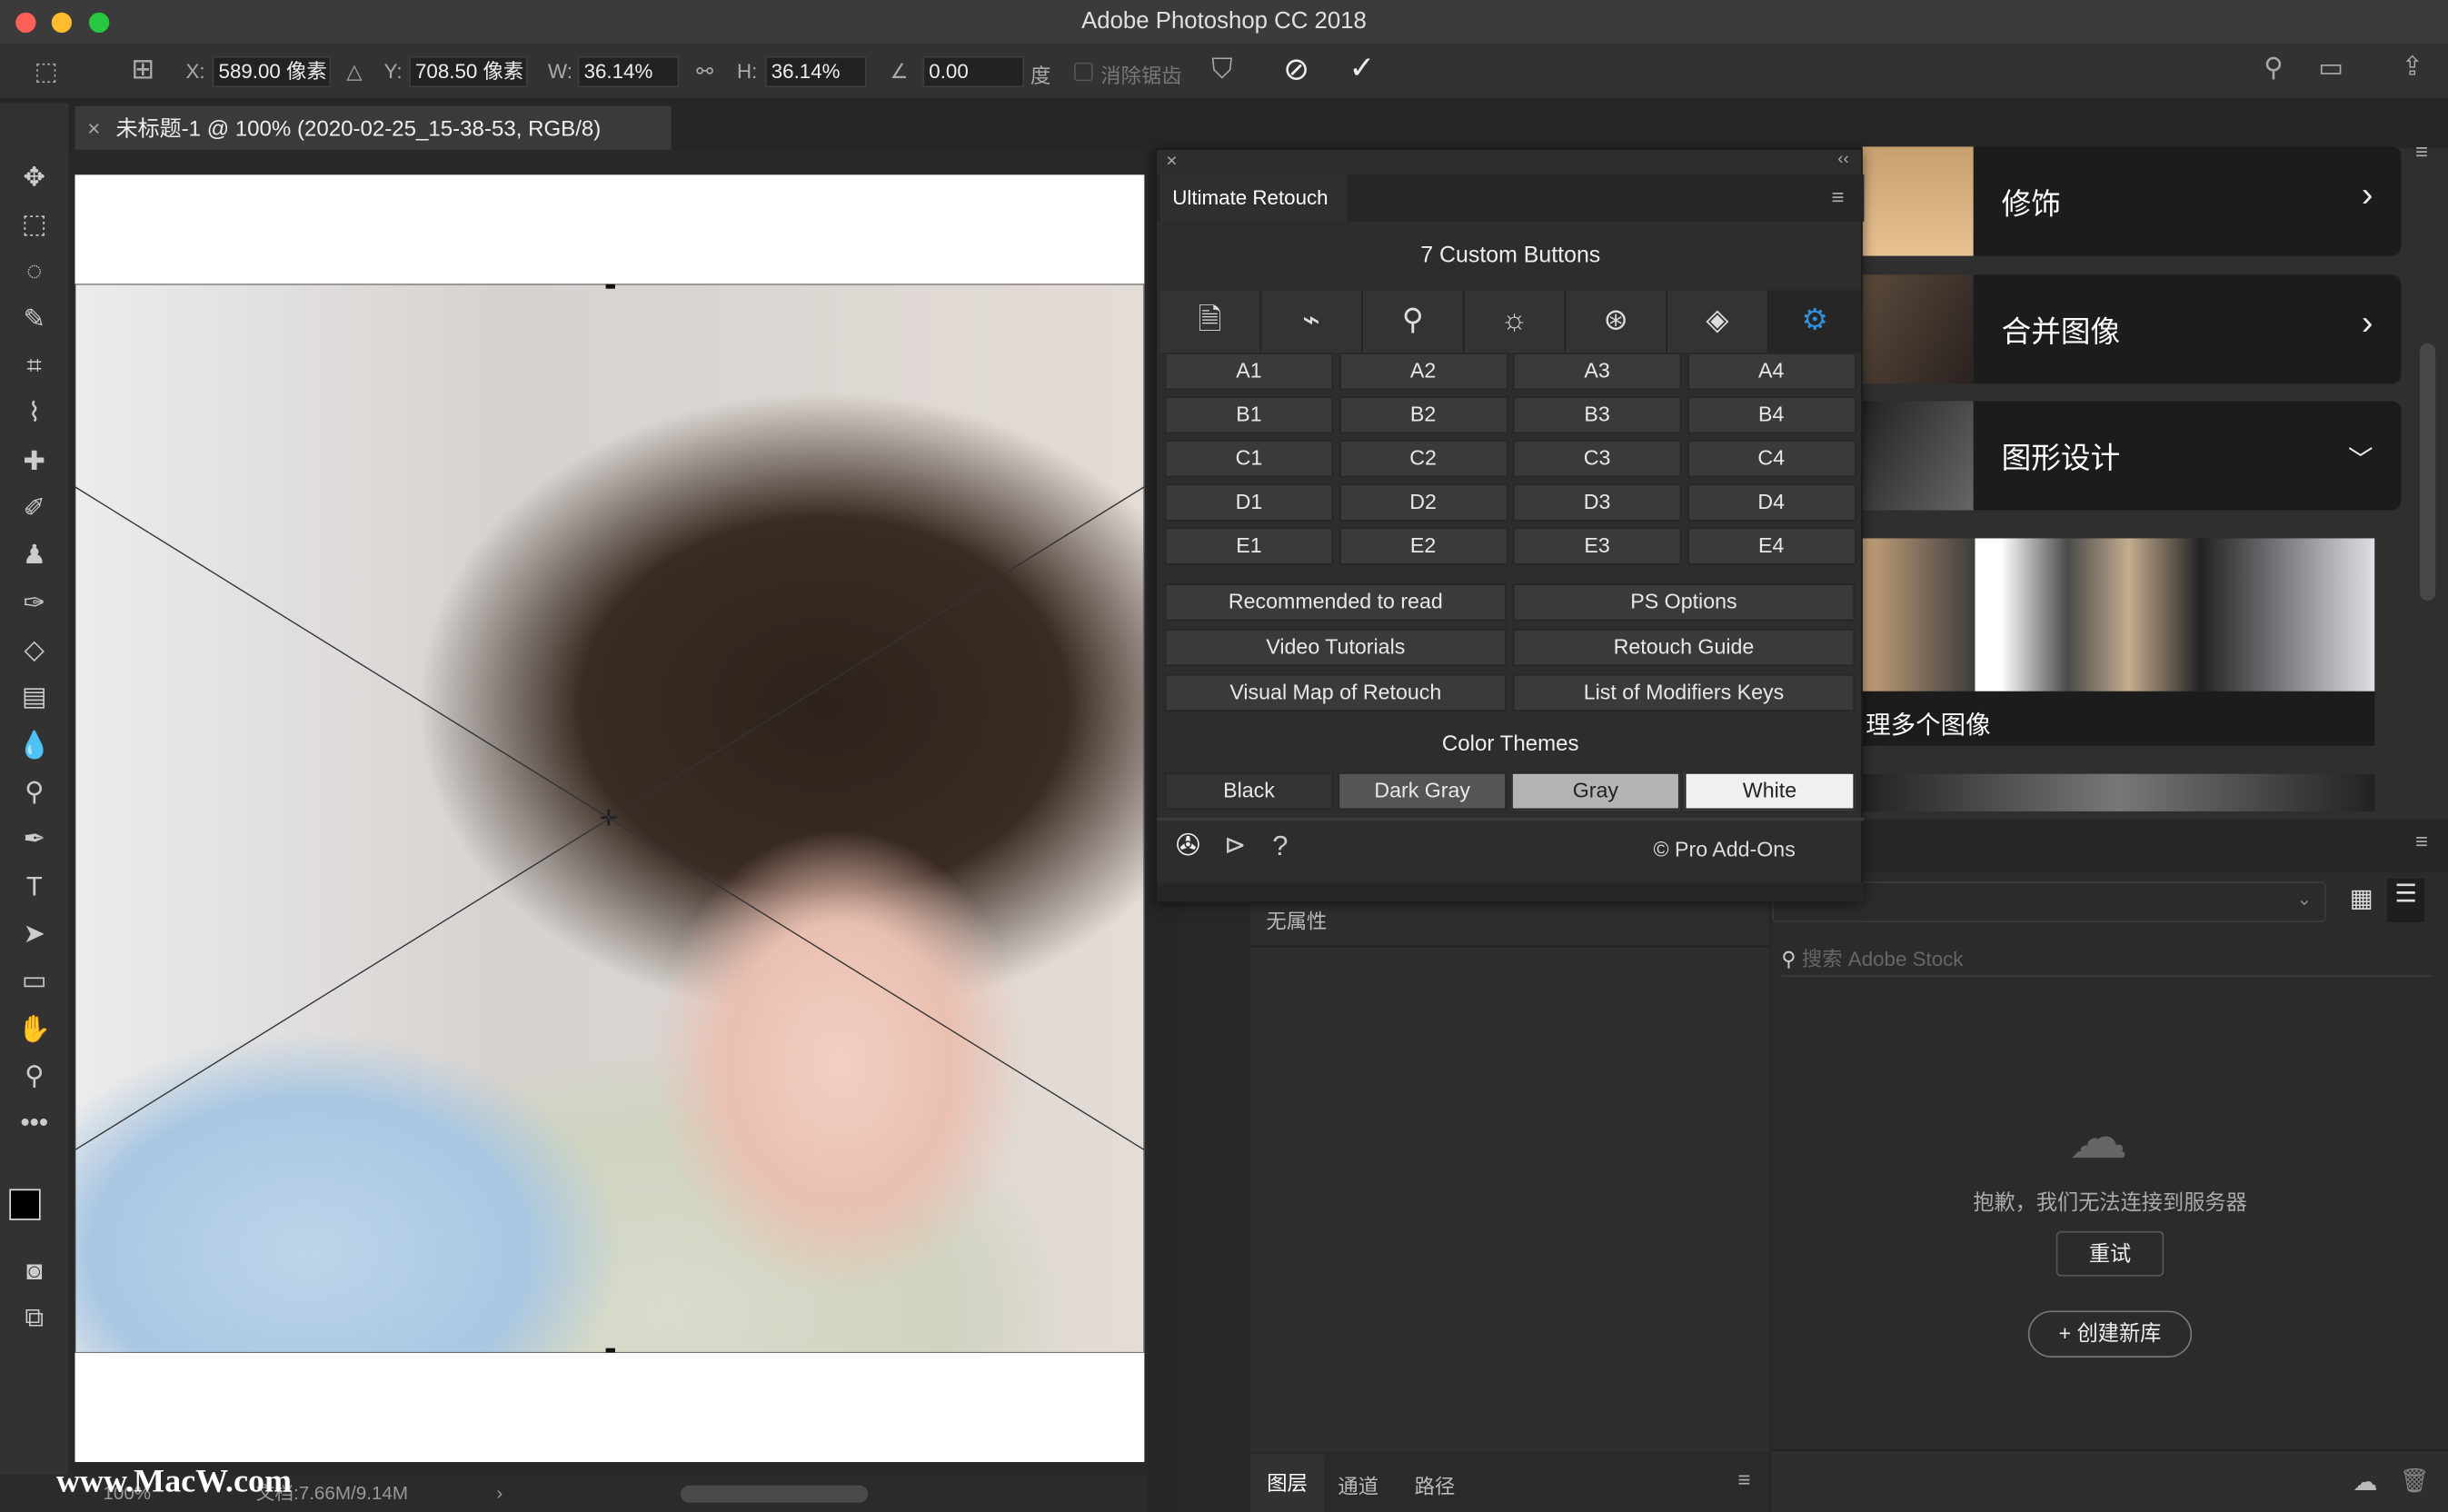 The image size is (2448, 1512). What do you see at coordinates (1362, 67) in the screenshot?
I see `commit-transform-icon: ✓` at bounding box center [1362, 67].